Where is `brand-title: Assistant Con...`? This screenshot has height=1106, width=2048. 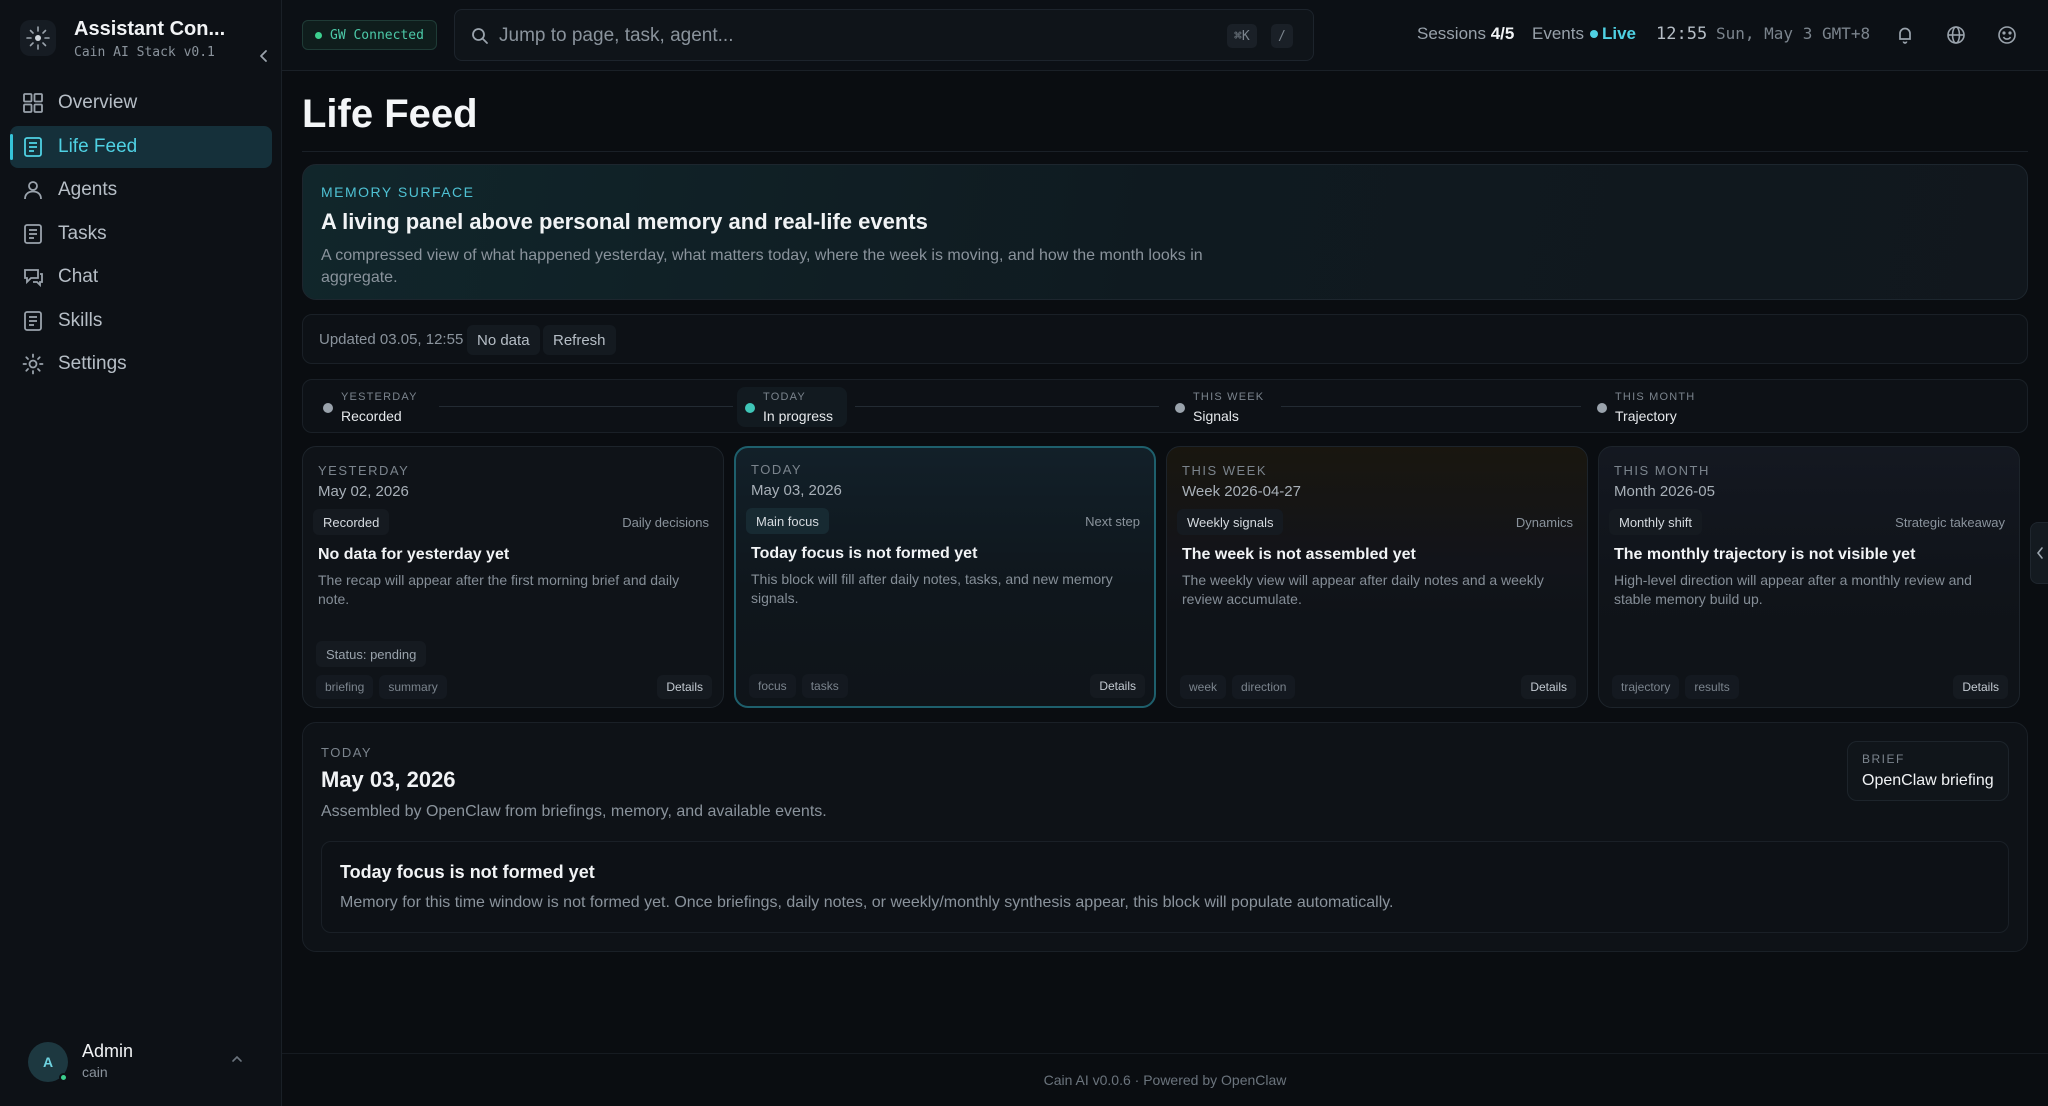
brand-title: Assistant Con... is located at coordinates (150, 29).